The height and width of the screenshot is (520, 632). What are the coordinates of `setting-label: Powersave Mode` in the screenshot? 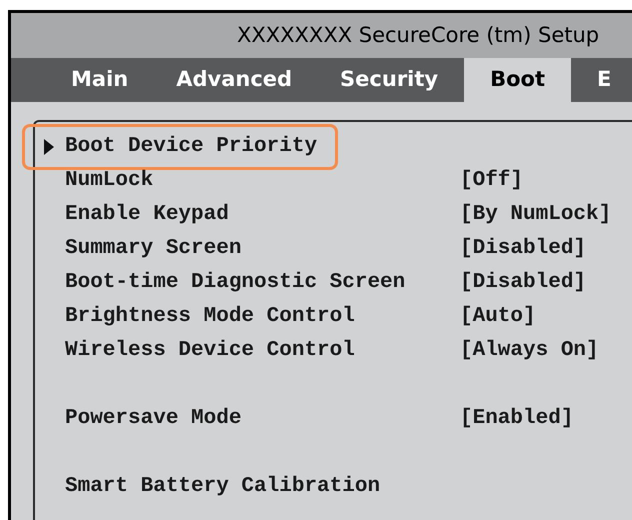 It's located at (262, 419).